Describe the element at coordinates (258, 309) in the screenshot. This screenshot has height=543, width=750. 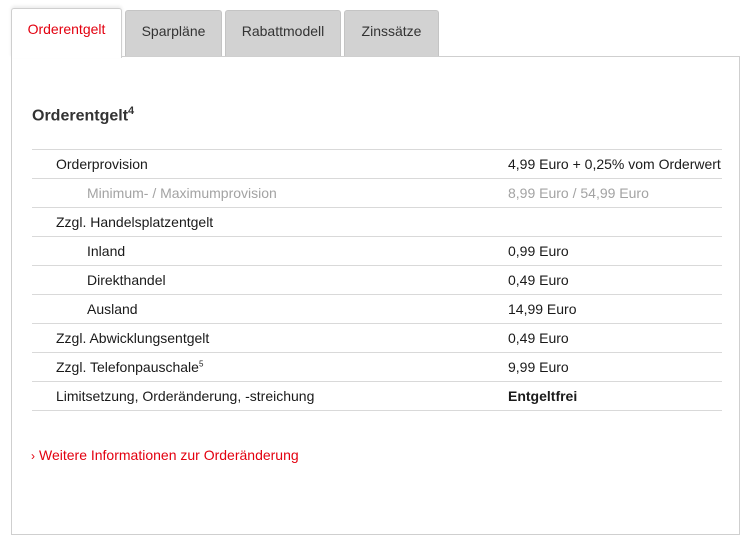
I see `row-label: Ausland` at that location.